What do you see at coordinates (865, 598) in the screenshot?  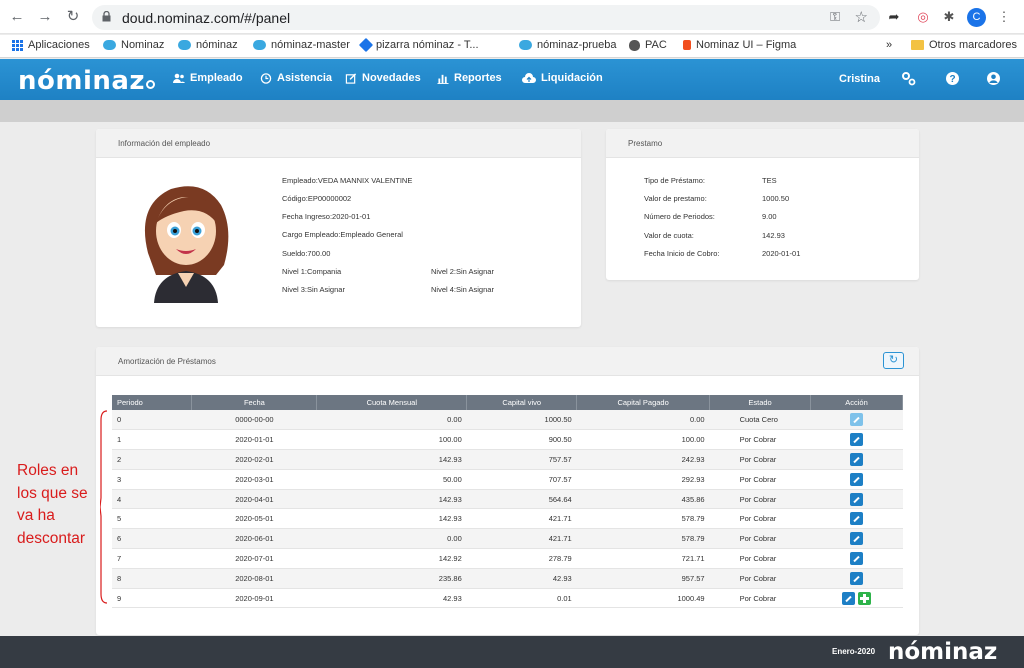 I see `add-icon` at bounding box center [865, 598].